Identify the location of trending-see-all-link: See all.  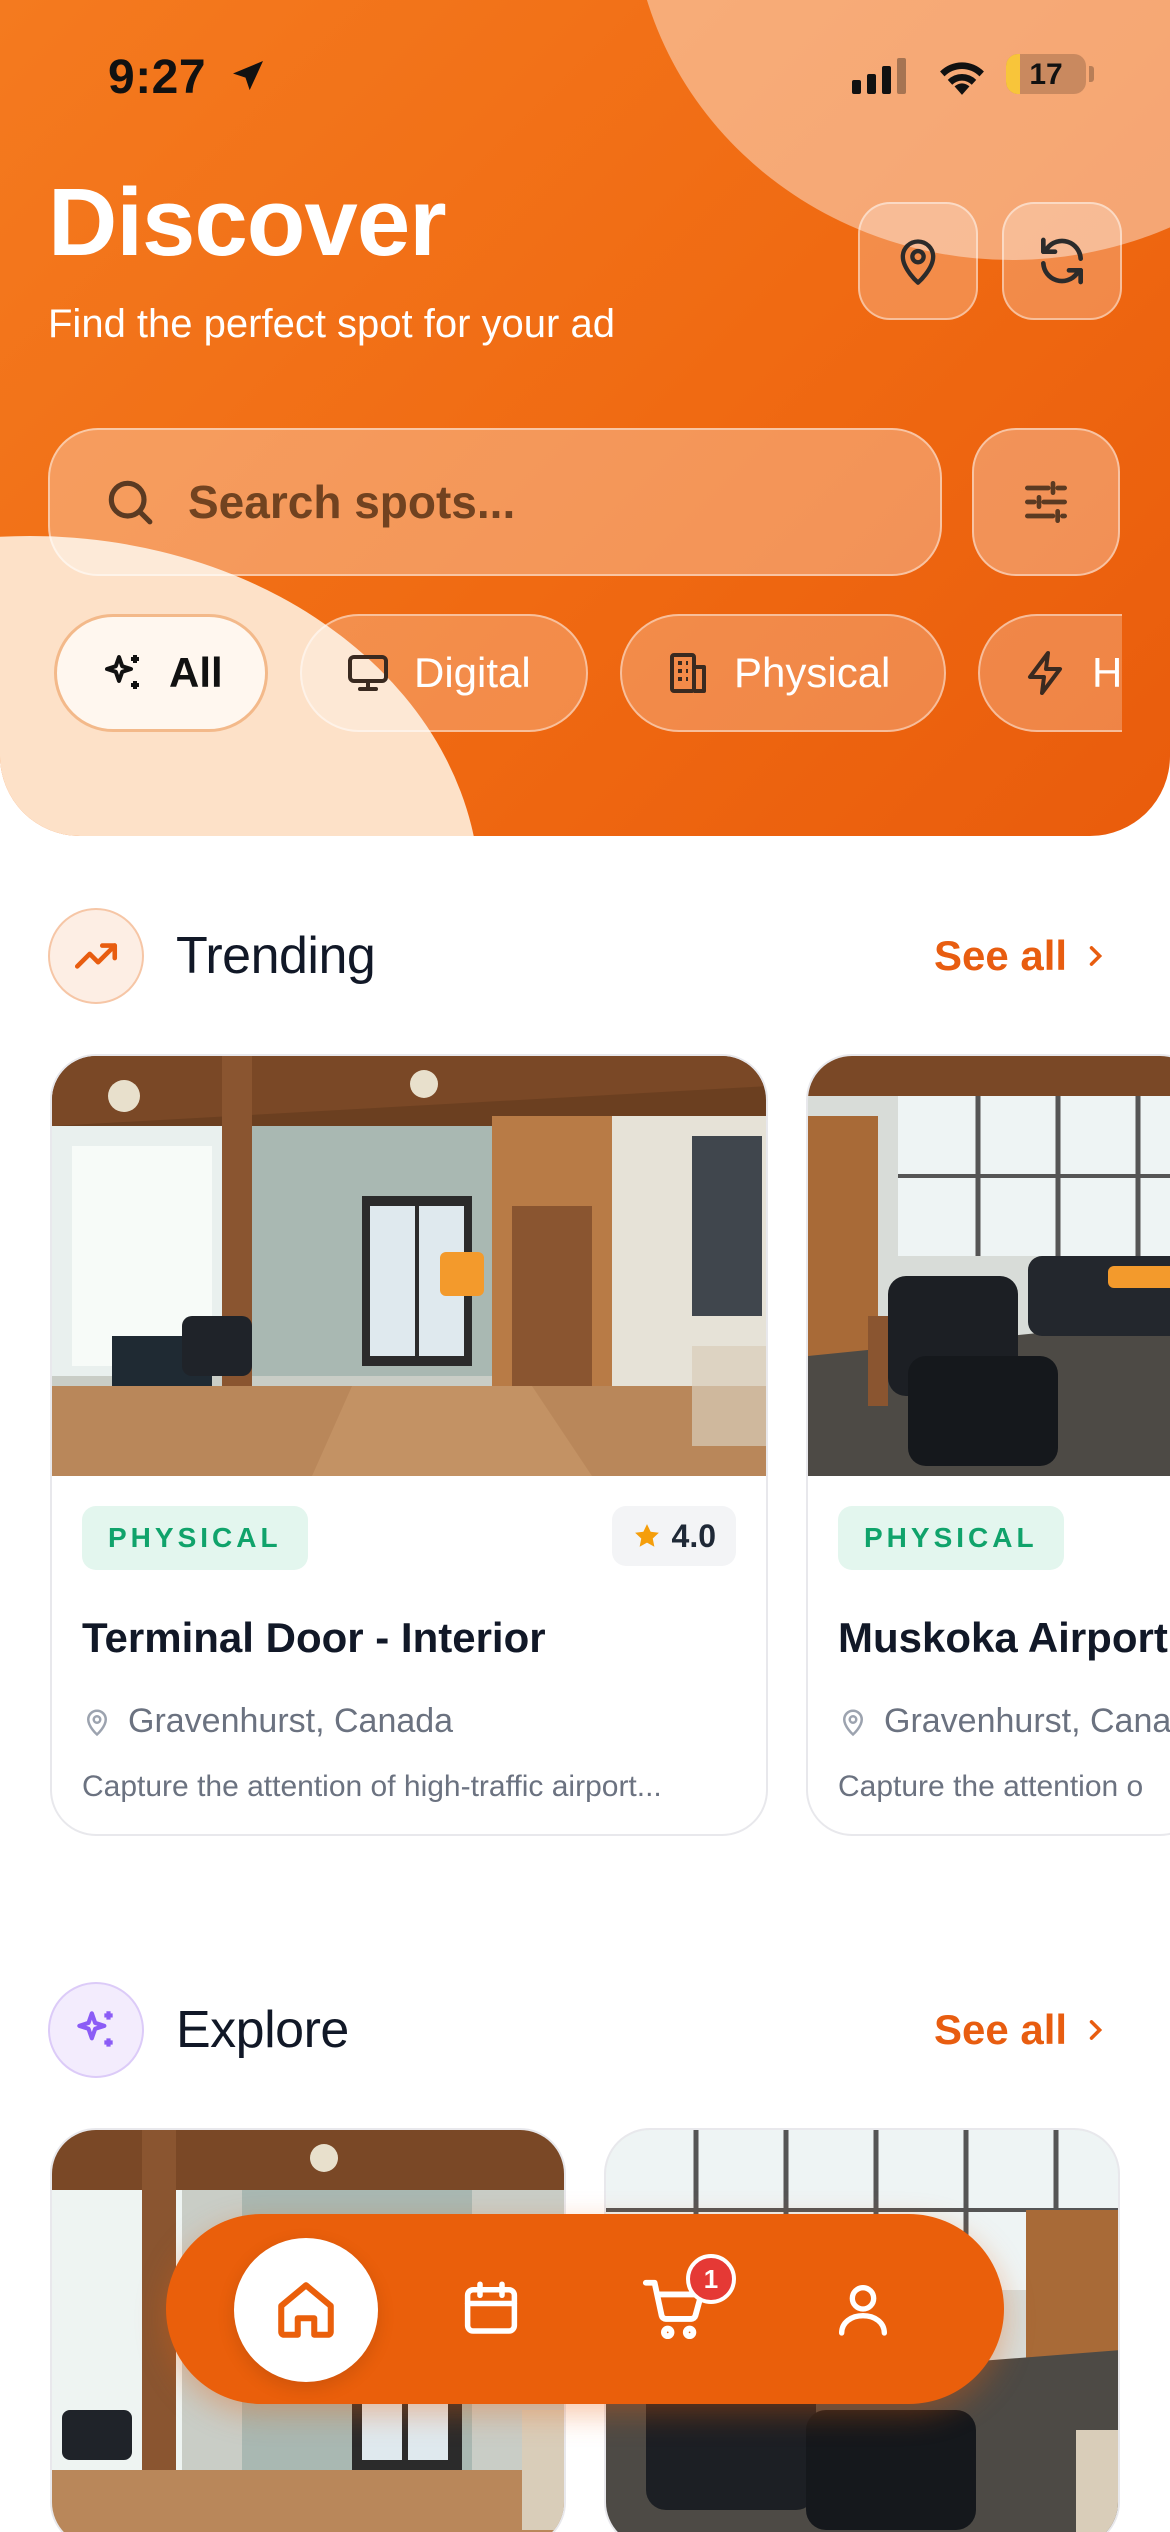
(1021, 956).